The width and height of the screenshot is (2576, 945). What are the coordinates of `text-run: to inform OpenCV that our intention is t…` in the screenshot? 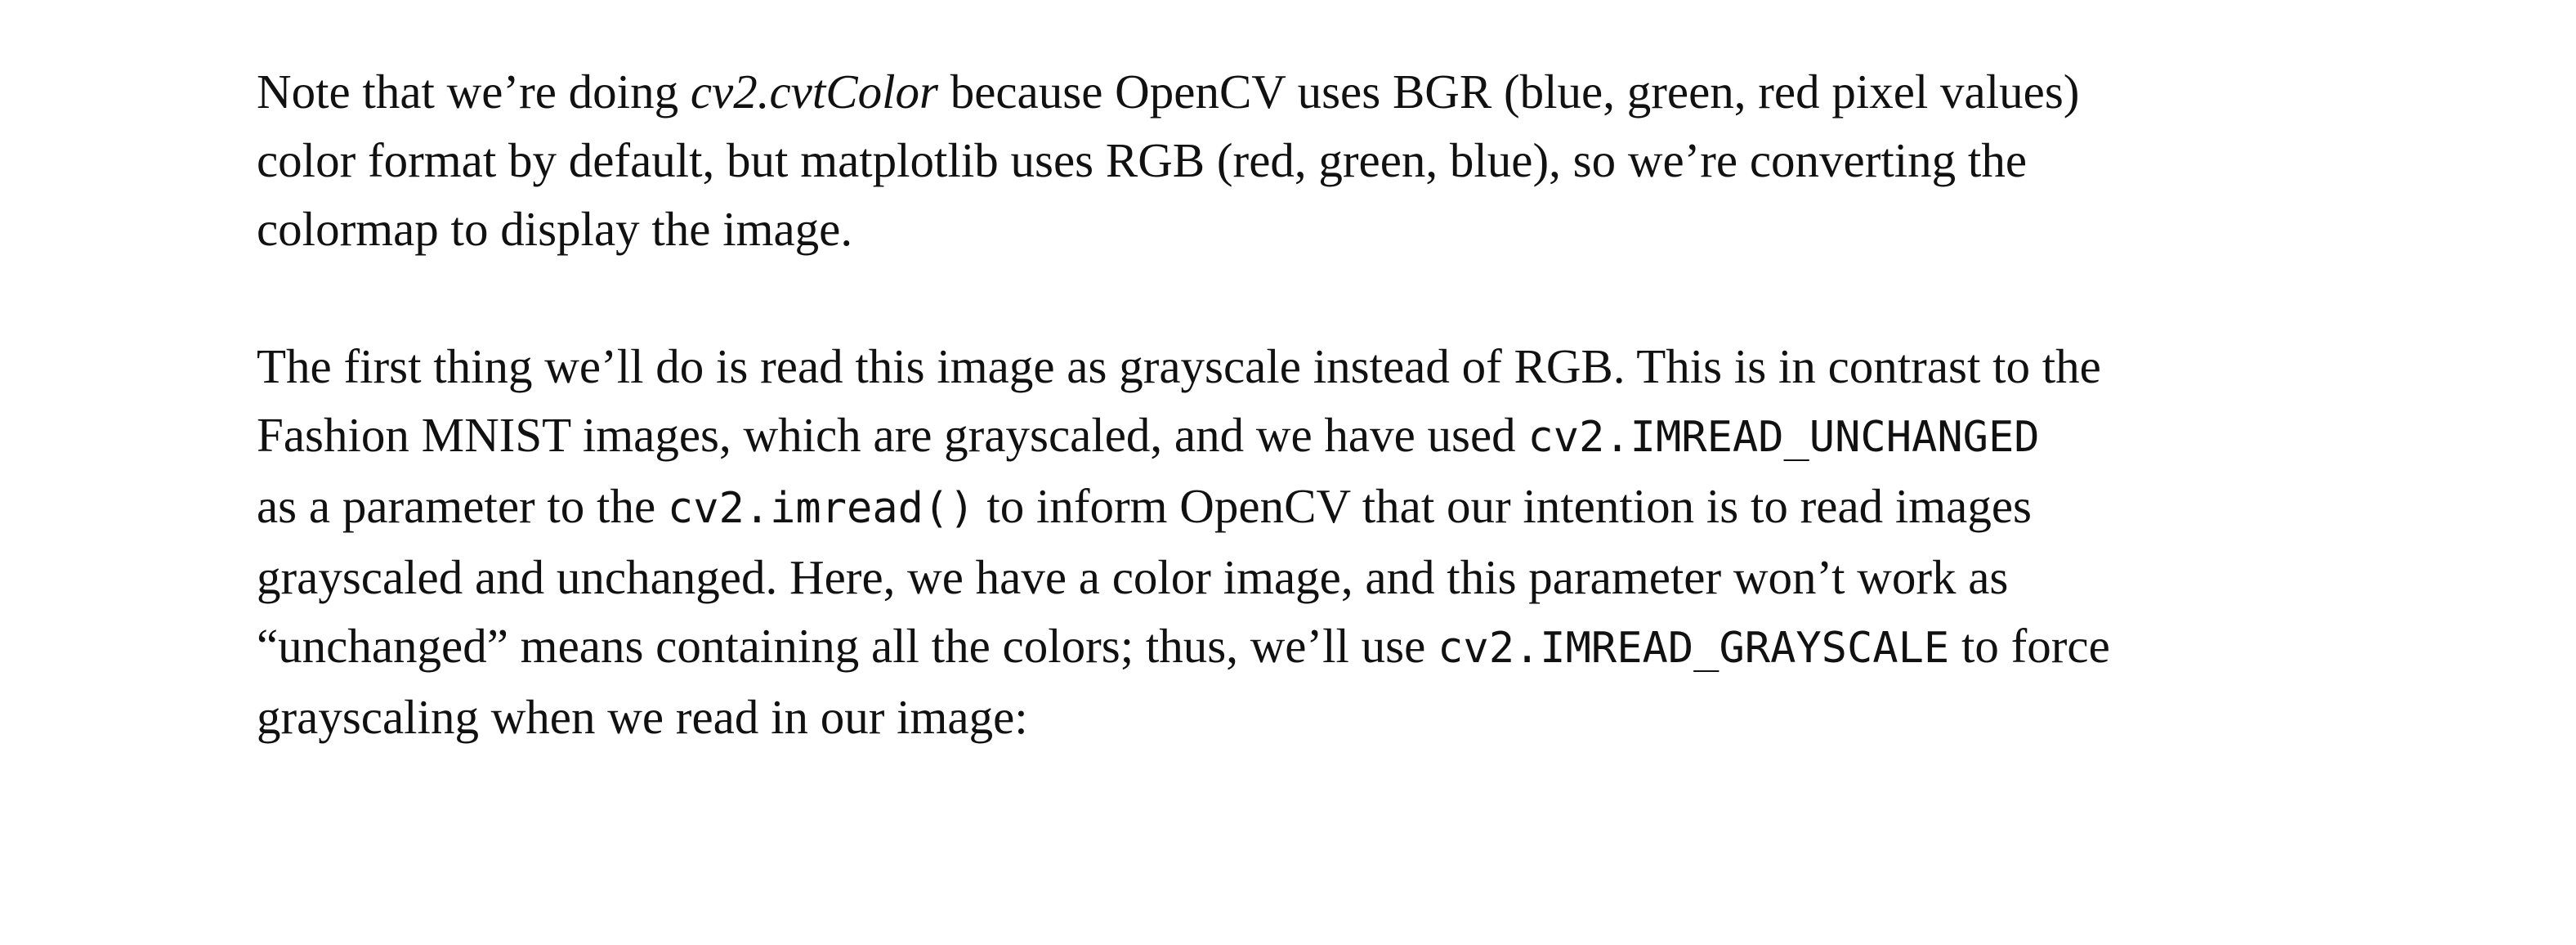 It's located at (1503, 506).